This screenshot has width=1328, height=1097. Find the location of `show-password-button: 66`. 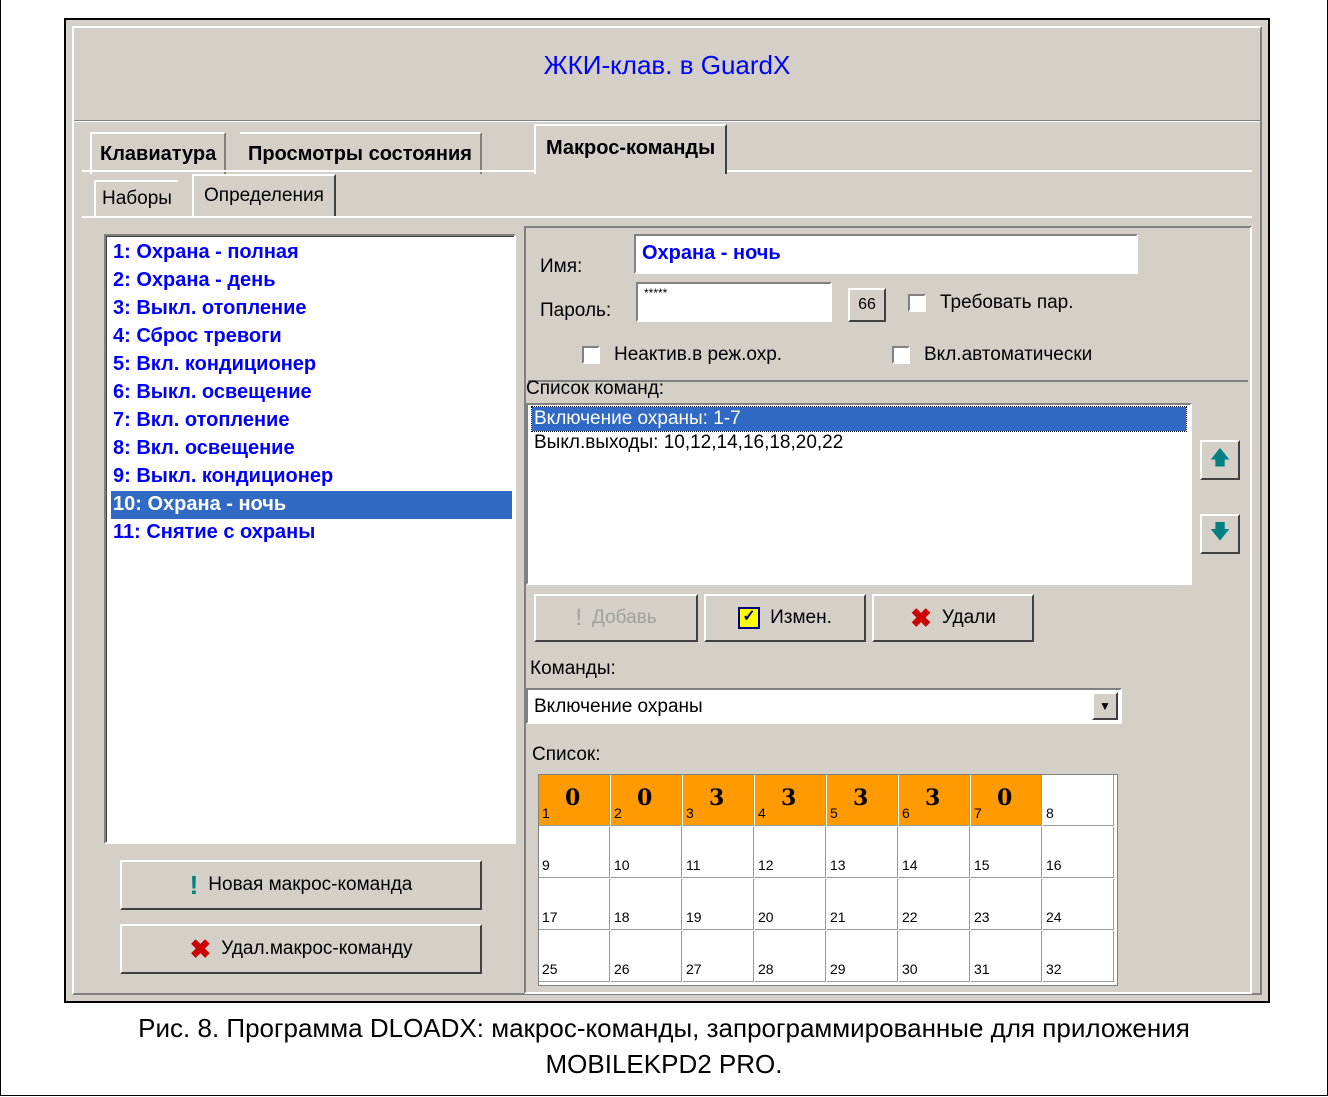

show-password-button: 66 is located at coordinates (867, 305).